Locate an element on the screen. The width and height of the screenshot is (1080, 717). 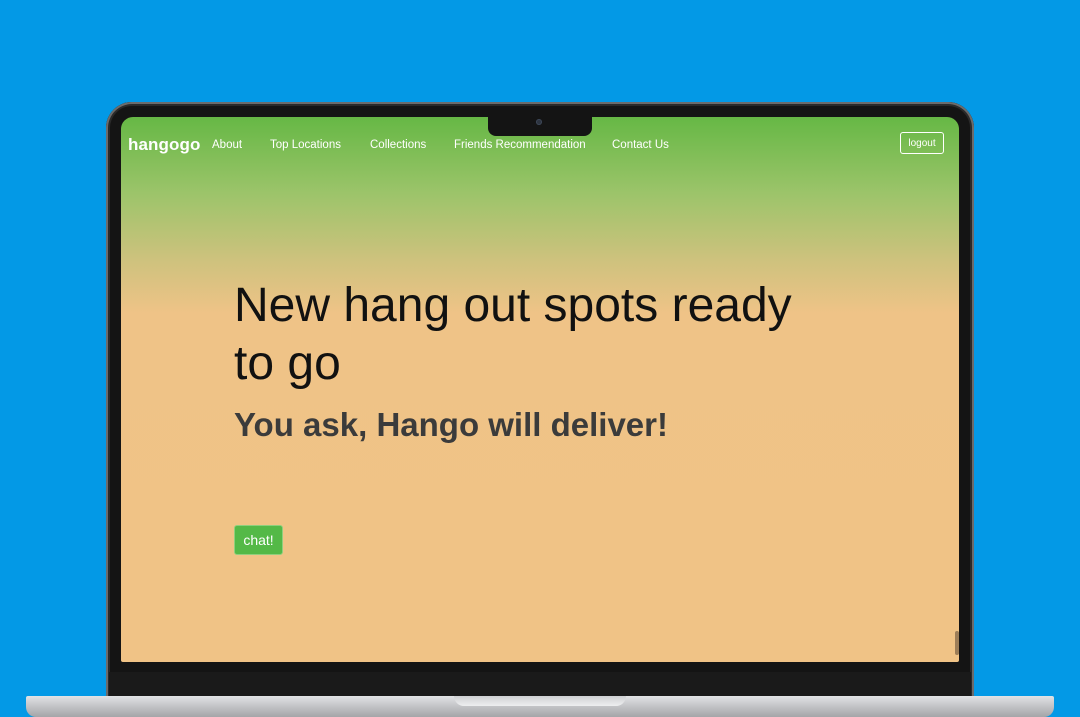
logout-button: logout is located at coordinates (922, 143).